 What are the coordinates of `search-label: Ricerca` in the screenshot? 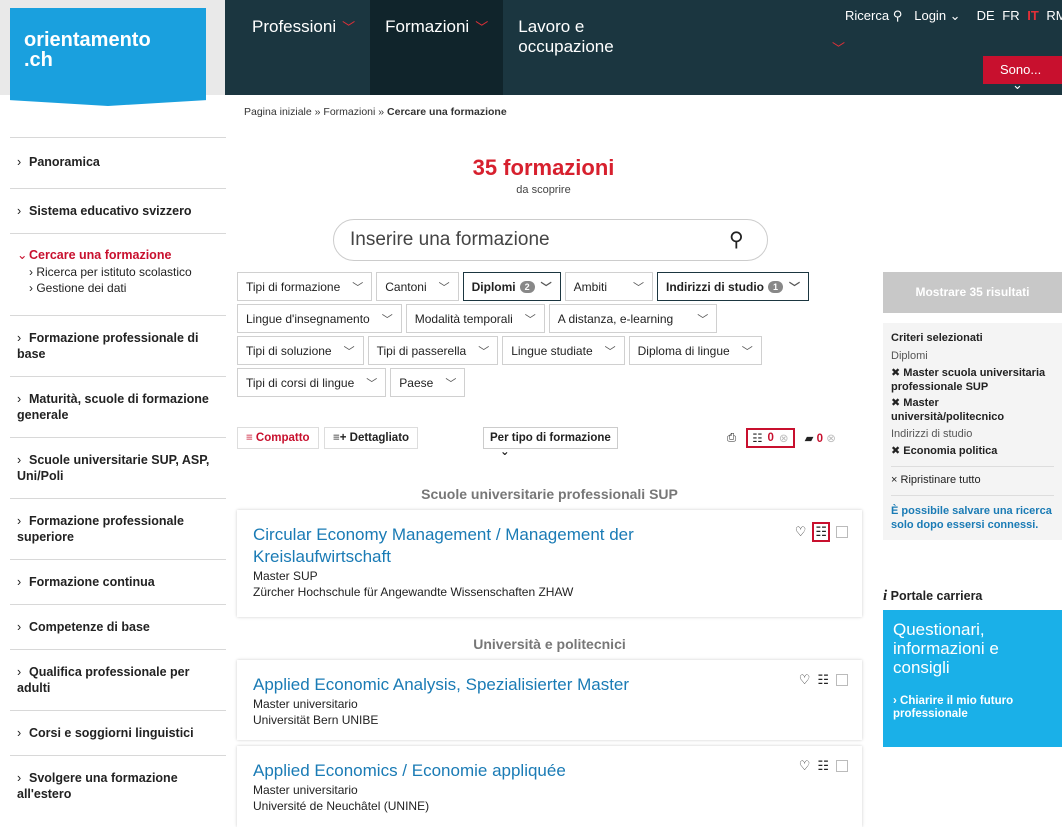 It's located at (867, 15).